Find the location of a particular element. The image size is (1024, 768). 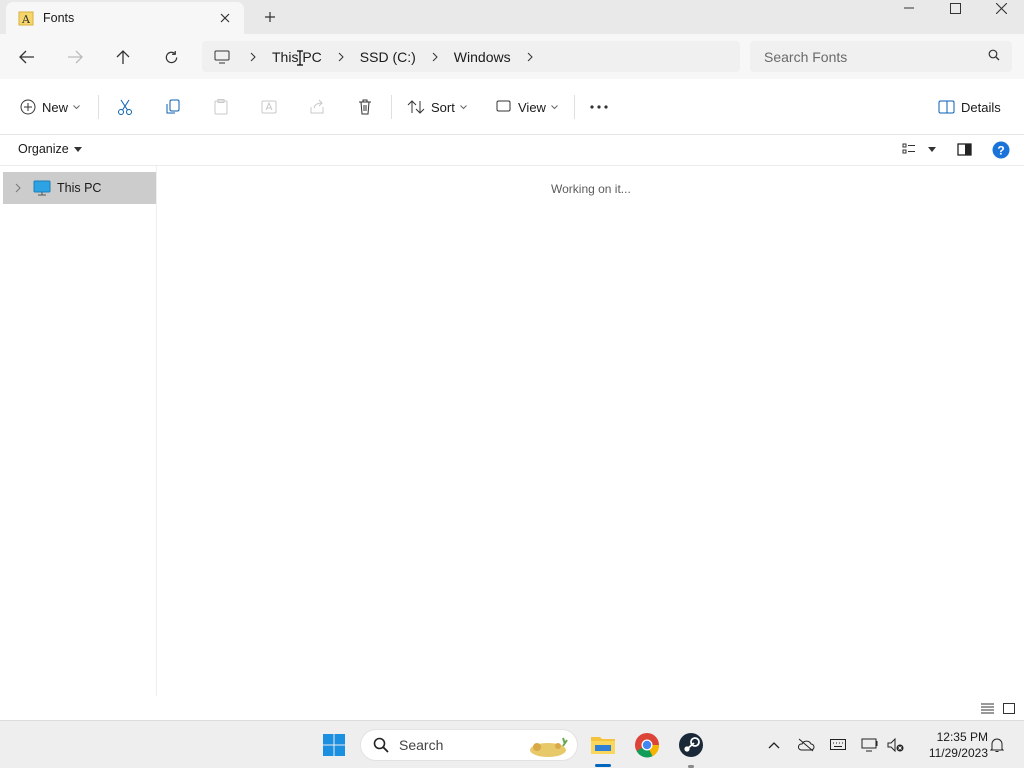

onedrive-tray-icon is located at coordinates (806, 745).